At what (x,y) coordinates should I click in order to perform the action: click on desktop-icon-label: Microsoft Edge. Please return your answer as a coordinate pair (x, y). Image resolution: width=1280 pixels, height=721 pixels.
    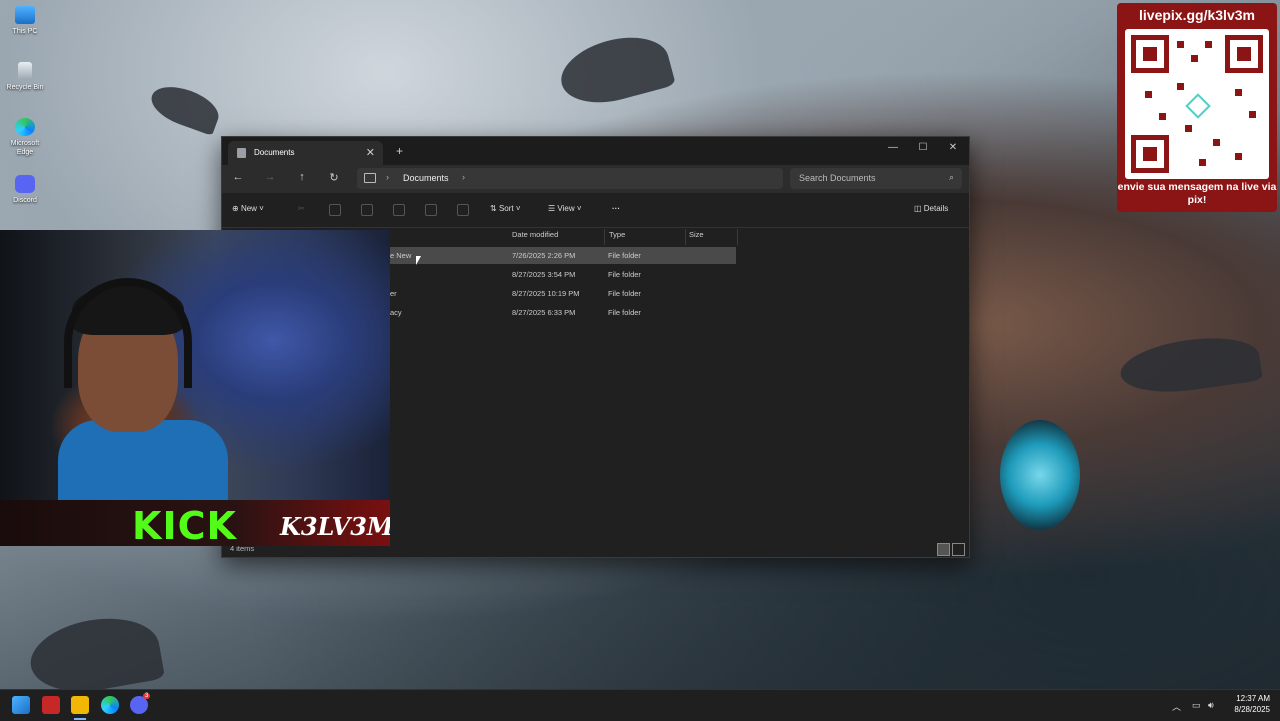
    Looking at the image, I should click on (25, 148).